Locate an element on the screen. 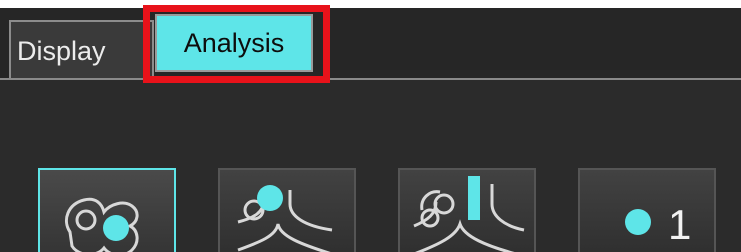 The height and width of the screenshot is (252, 741). vessel-bifurcation-roi-tool-button is located at coordinates (287, 210).